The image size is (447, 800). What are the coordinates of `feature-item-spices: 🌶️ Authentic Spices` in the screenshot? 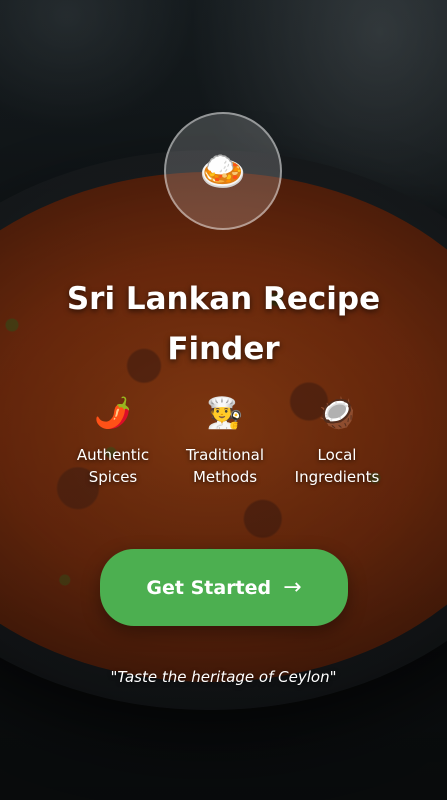 It's located at (113, 441).